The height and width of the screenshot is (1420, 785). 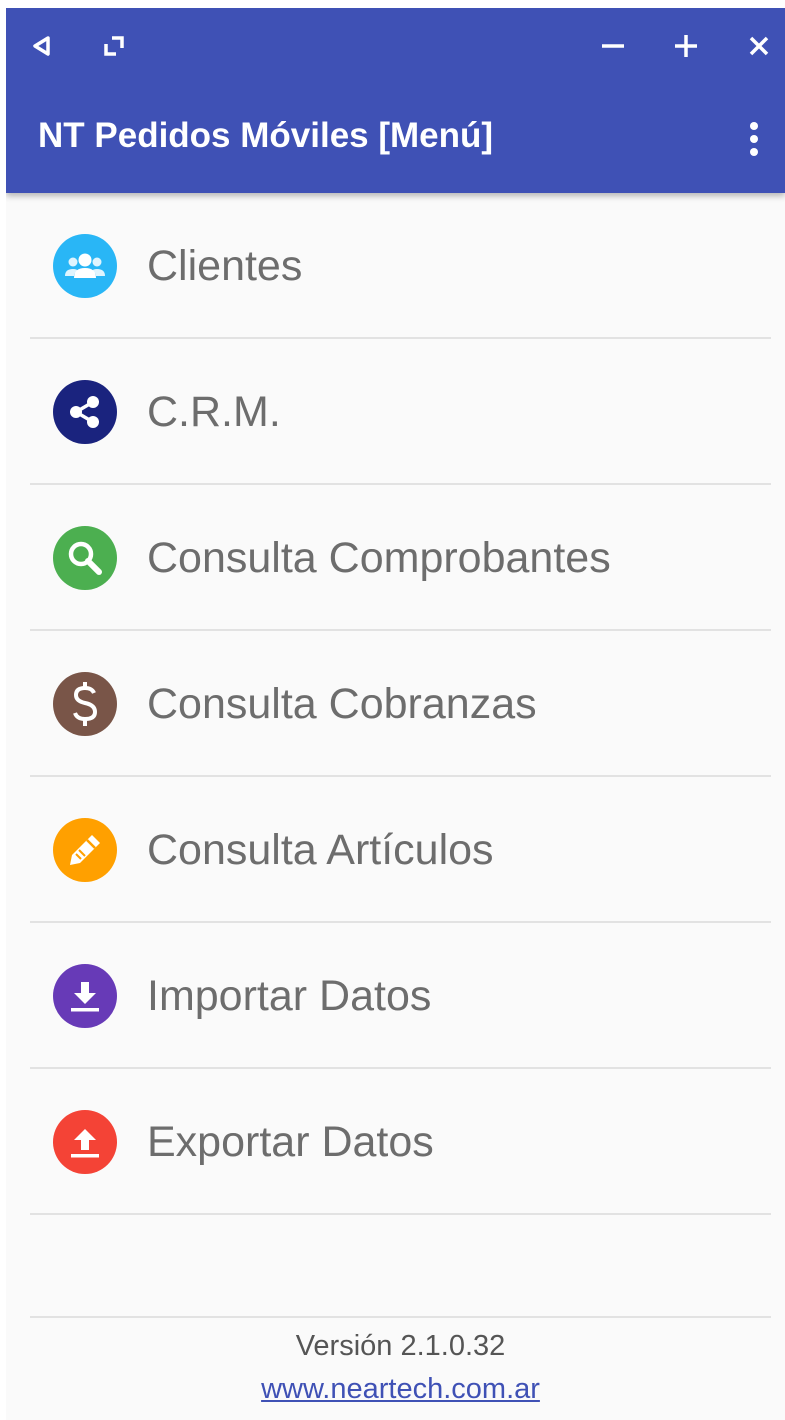 I want to click on back-button, so click(x=42, y=46).